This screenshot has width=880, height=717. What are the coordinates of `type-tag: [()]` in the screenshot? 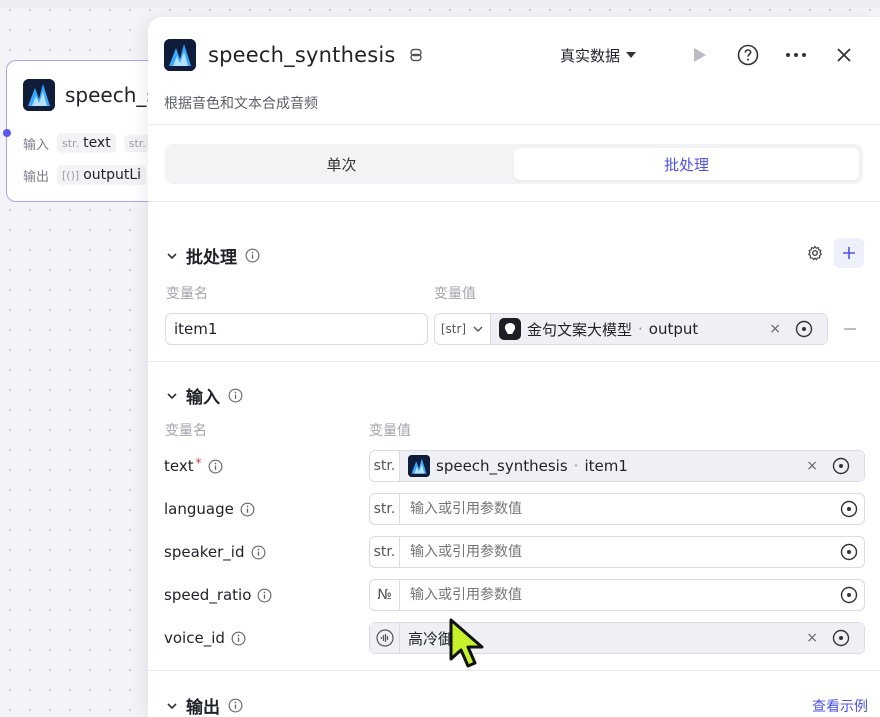 It's located at (71, 175).